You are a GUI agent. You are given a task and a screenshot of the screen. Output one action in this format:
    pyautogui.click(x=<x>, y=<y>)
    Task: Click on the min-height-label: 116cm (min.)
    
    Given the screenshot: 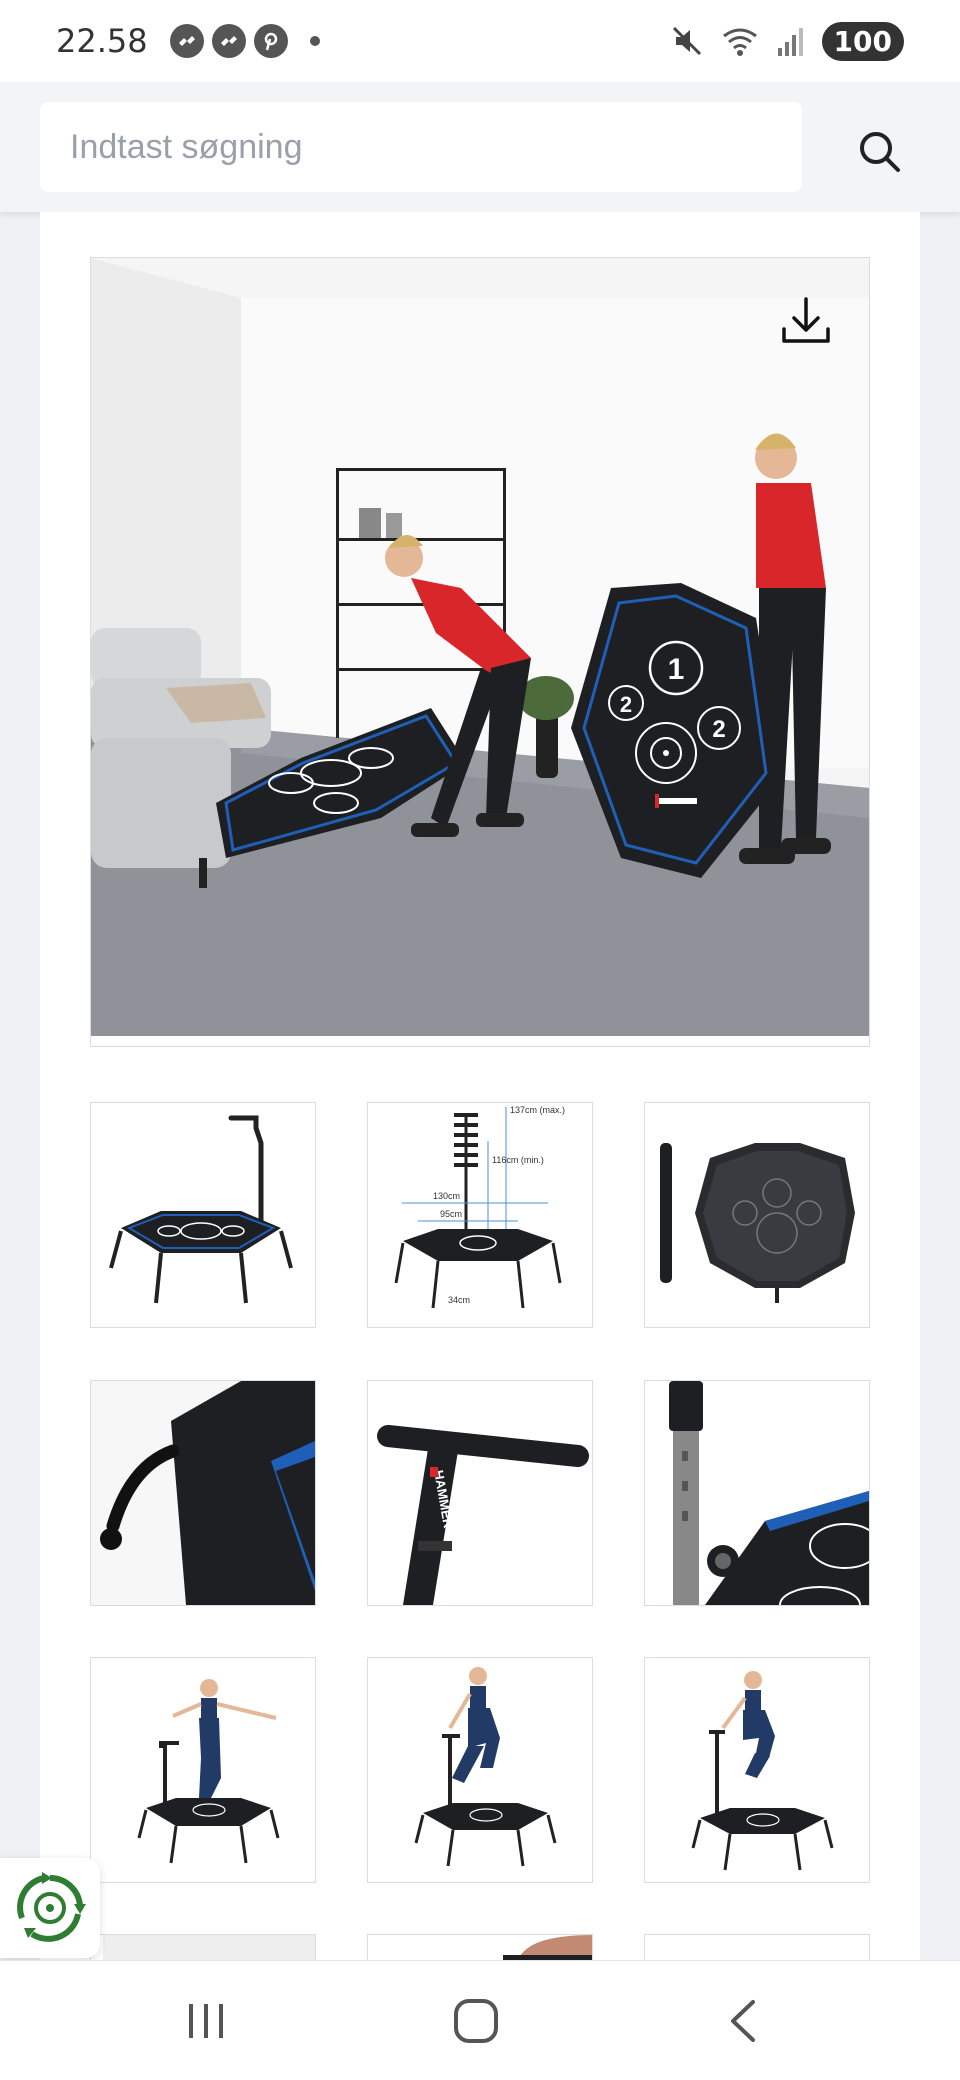 What is the action you would take?
    pyautogui.click(x=518, y=1160)
    